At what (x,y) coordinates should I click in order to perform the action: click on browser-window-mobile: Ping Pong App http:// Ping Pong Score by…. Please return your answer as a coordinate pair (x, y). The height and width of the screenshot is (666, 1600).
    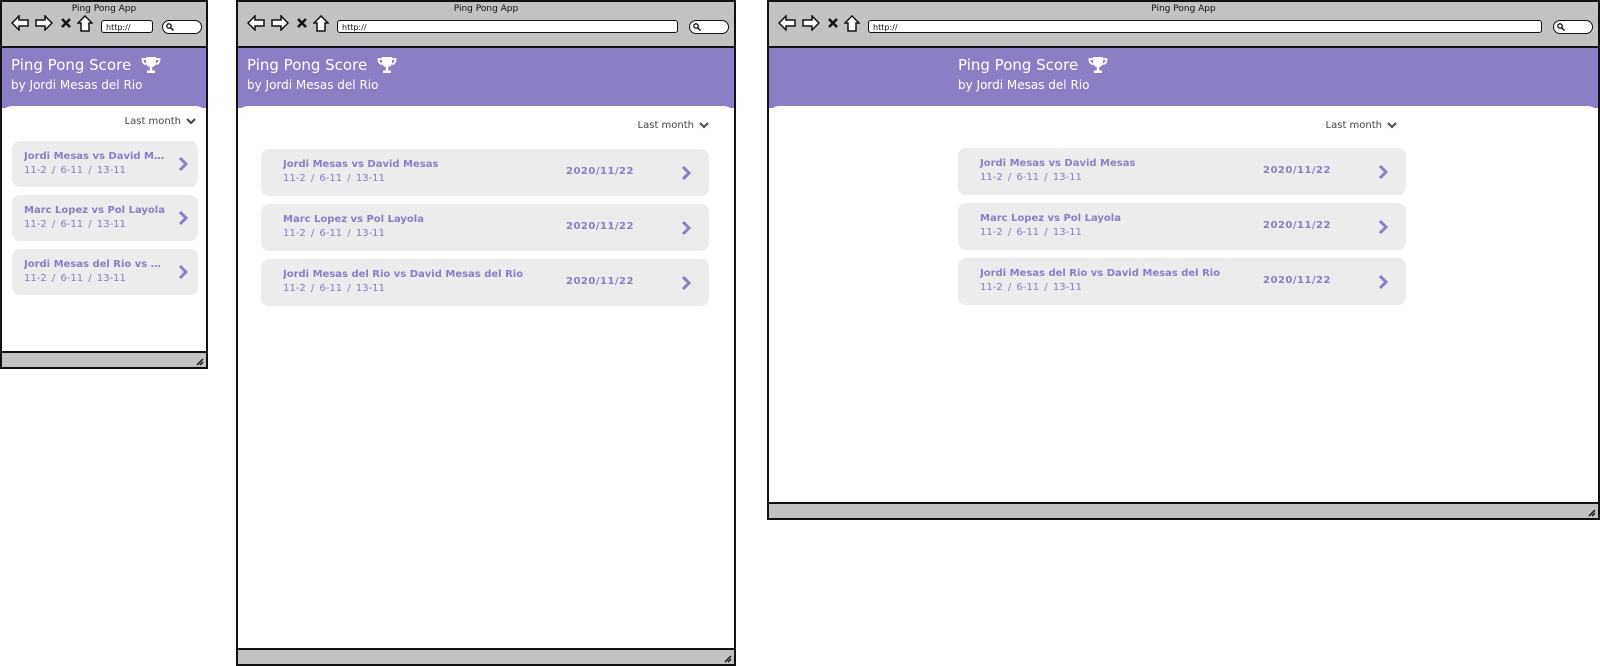
    Looking at the image, I should click on (104, 184).